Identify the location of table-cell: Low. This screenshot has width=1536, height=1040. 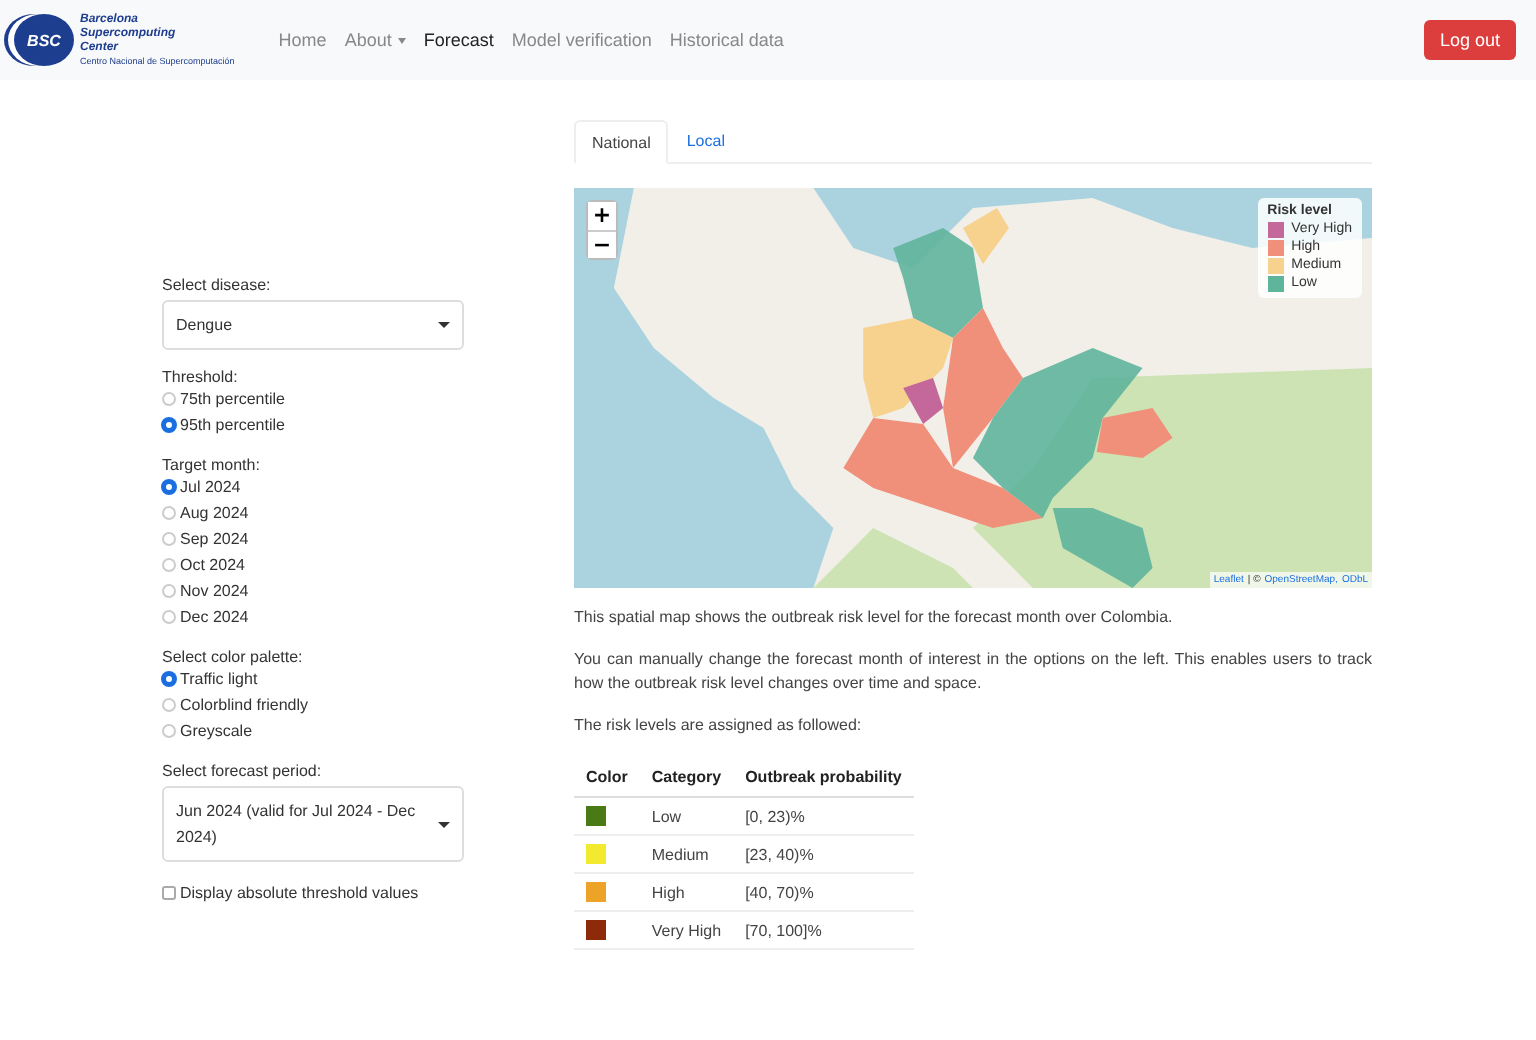
(686, 816).